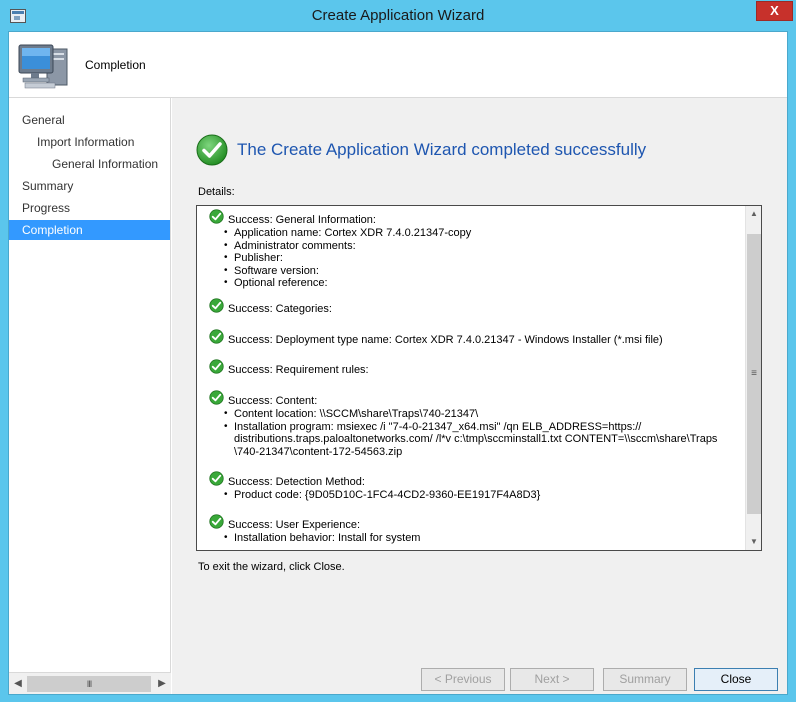 The width and height of the screenshot is (796, 702). What do you see at coordinates (298, 370) in the screenshot?
I see `section-title: Success: Requirement rules:` at bounding box center [298, 370].